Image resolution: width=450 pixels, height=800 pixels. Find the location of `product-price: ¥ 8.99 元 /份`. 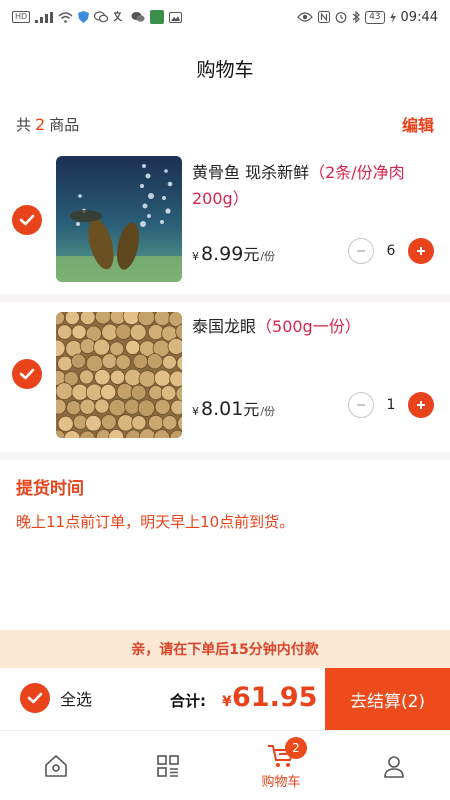

product-price: ¥ 8.99 元 /份 is located at coordinates (233, 253).